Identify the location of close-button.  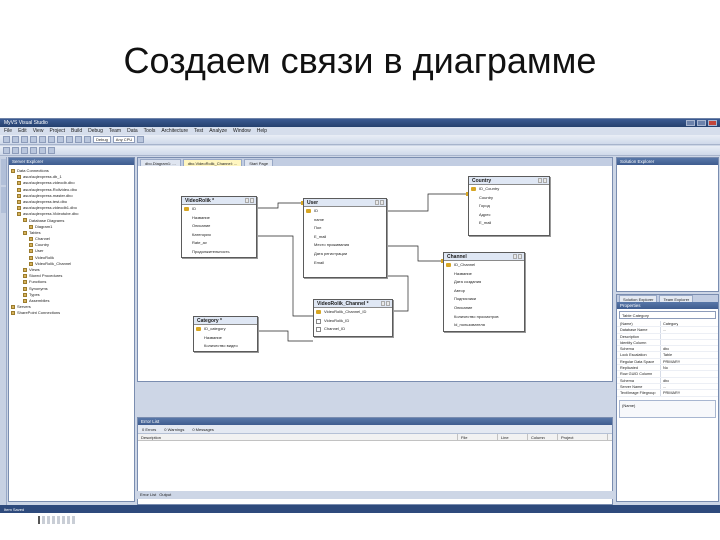
(712, 123).